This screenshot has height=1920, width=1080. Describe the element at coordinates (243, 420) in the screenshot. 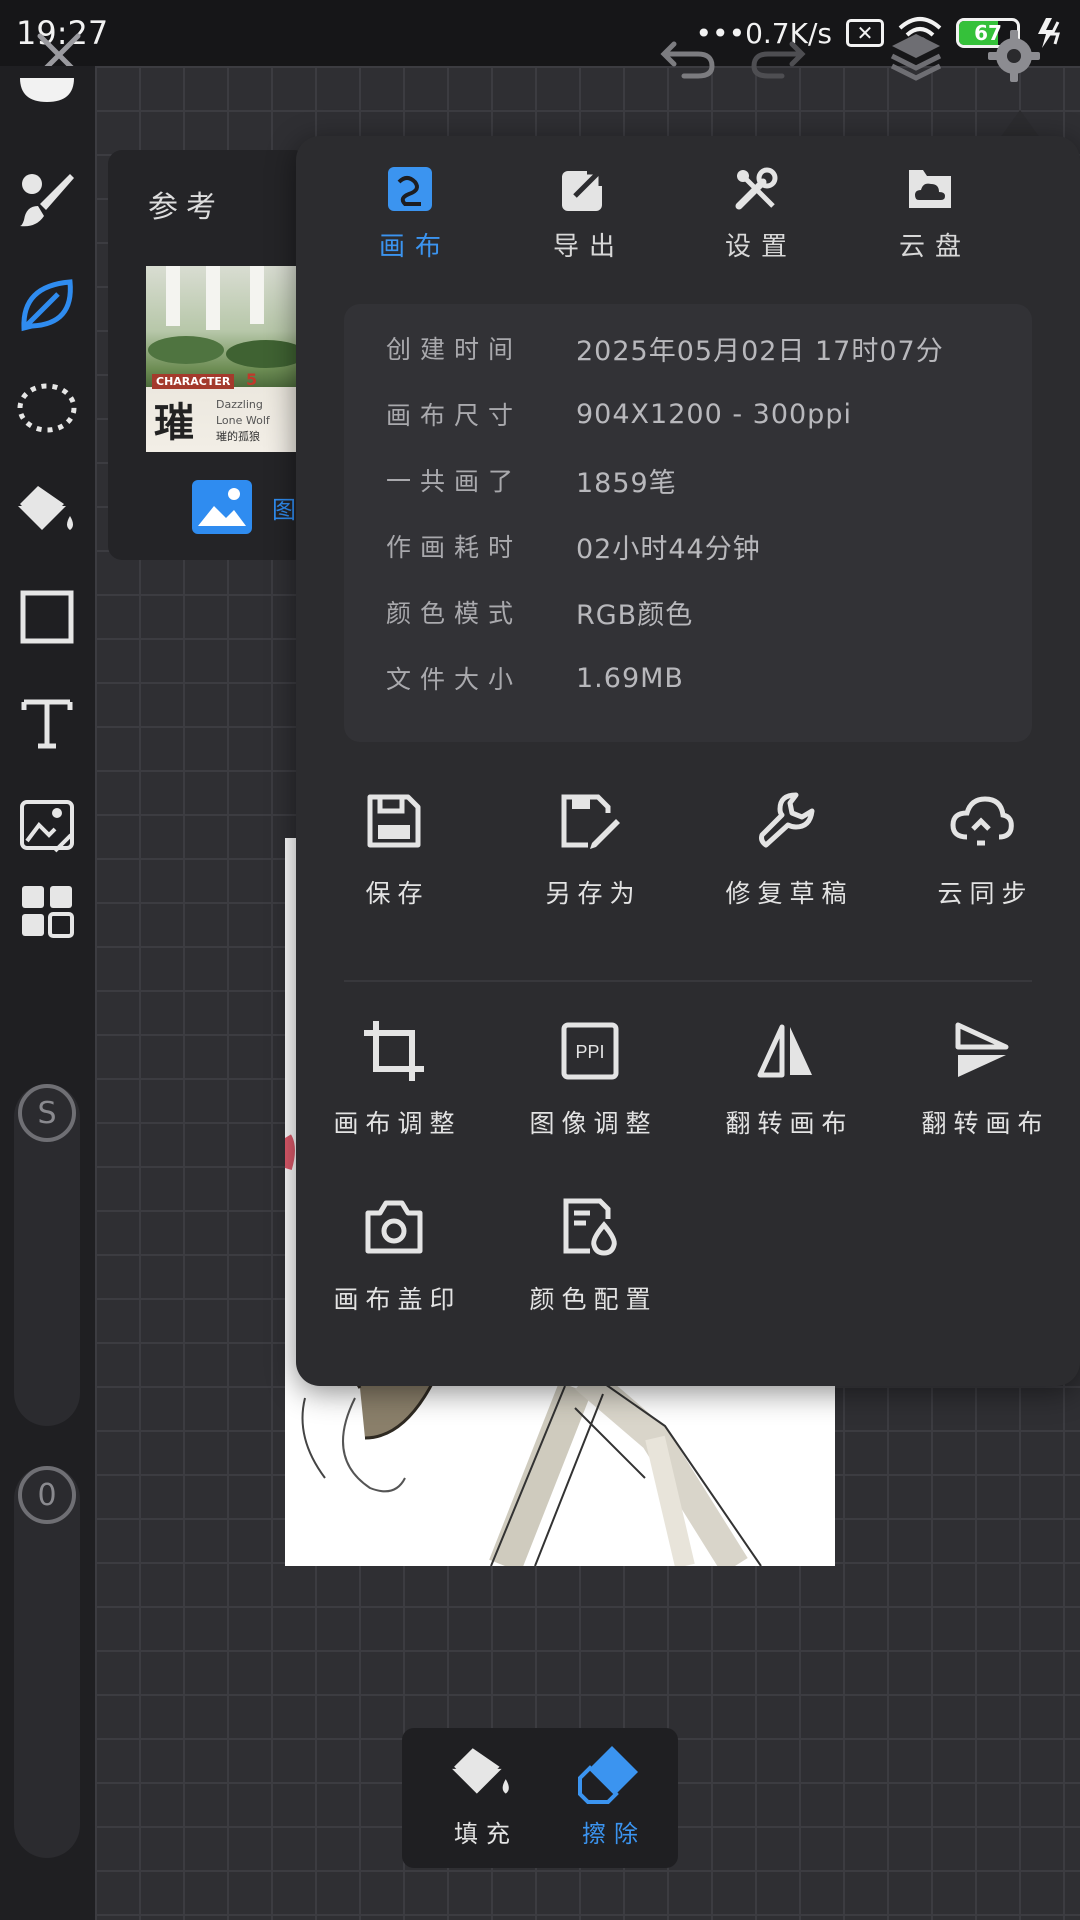

I see `thumbnail-subtitle-2: Lone Wolf` at that location.